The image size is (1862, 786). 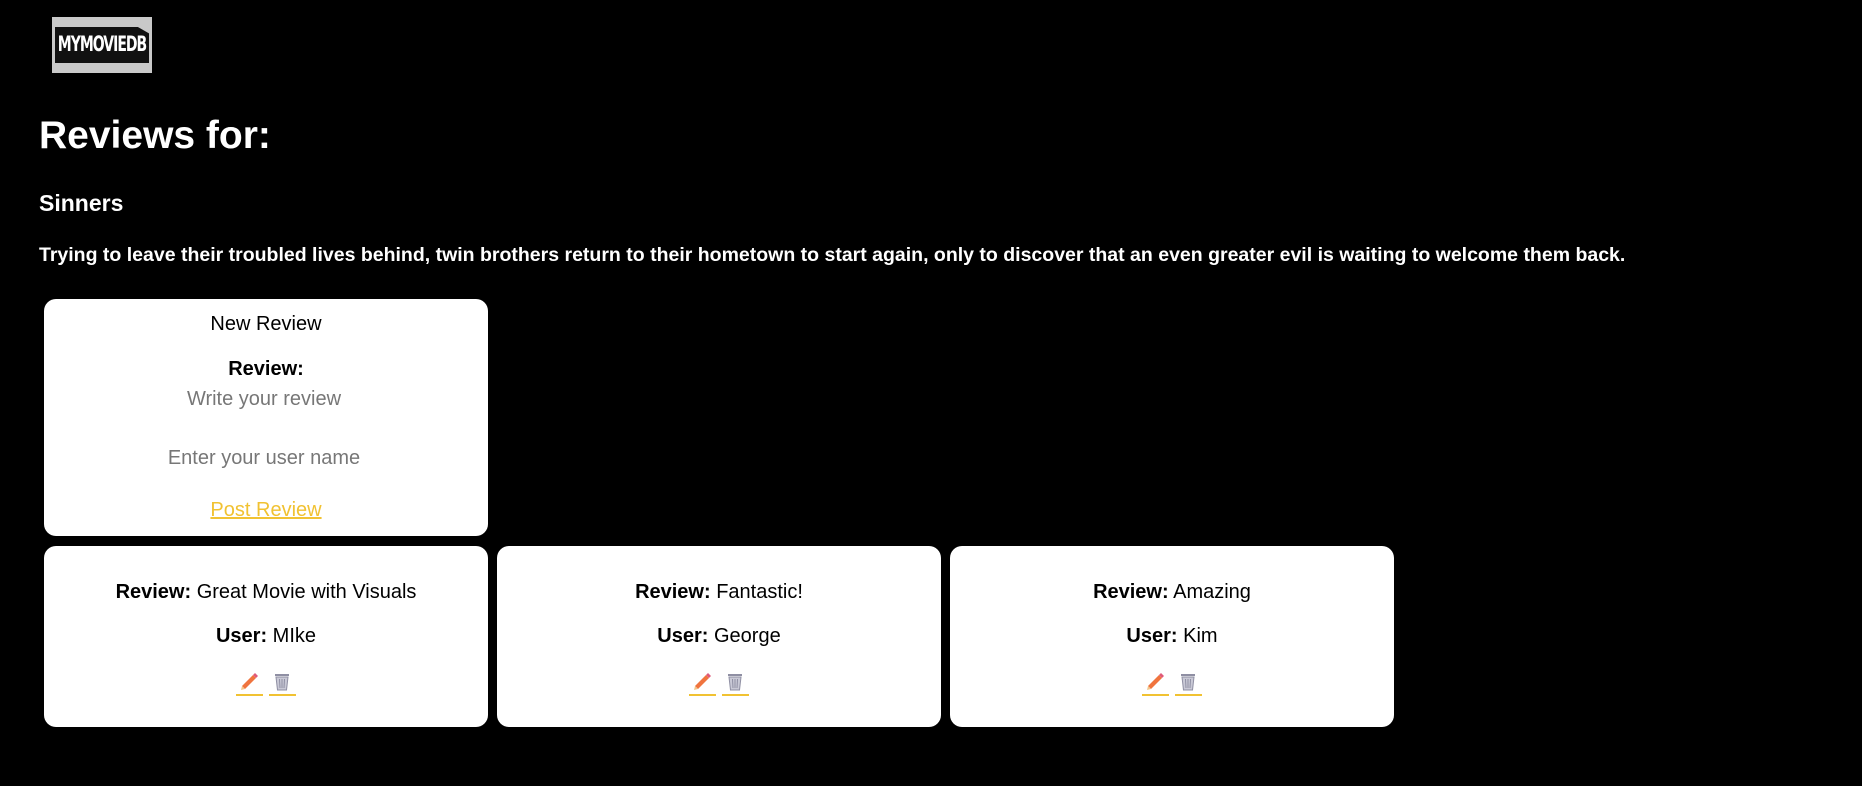 I want to click on review-line: Review: Fantastic!, so click(x=719, y=592).